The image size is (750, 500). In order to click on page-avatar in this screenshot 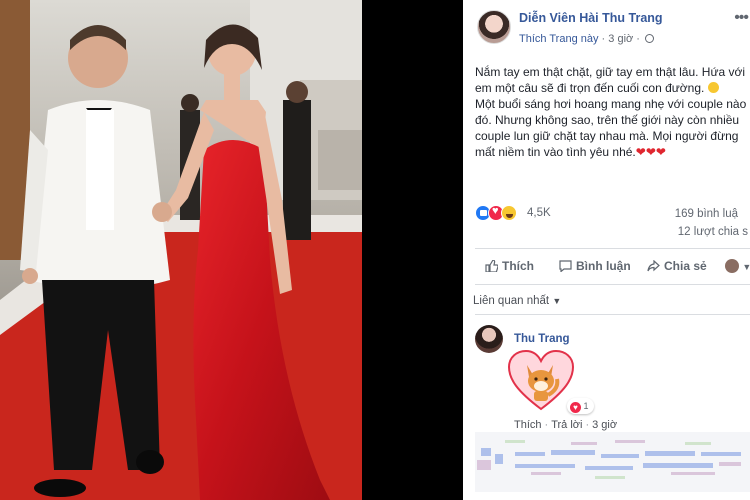, I will do `click(494, 27)`.